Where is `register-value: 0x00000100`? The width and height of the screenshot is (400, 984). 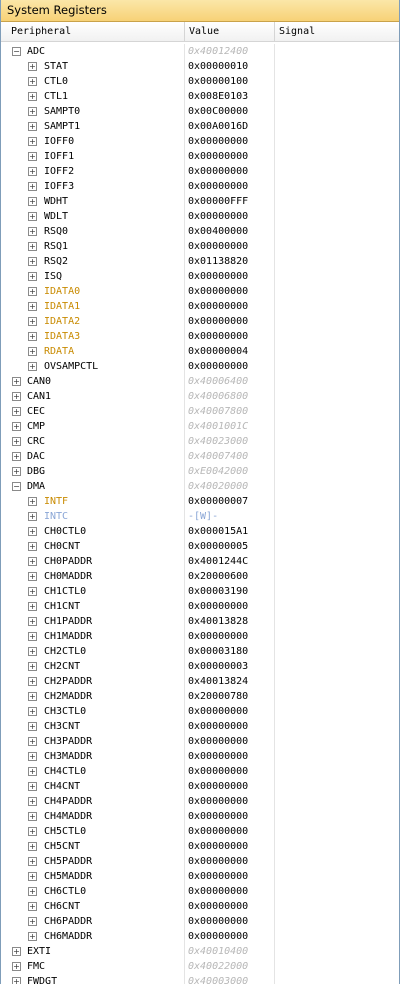
register-value: 0x00000100 is located at coordinates (230, 81).